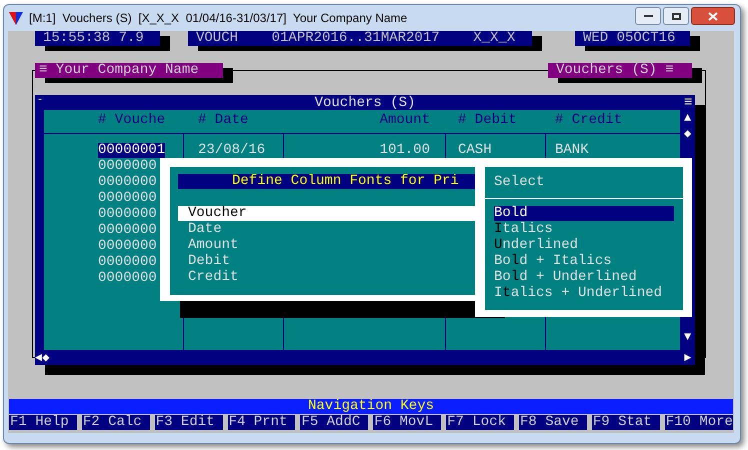 The width and height of the screenshot is (748, 450). Describe the element at coordinates (129, 70) in the screenshot. I see `frame-title: ≡ Your Company Name` at that location.